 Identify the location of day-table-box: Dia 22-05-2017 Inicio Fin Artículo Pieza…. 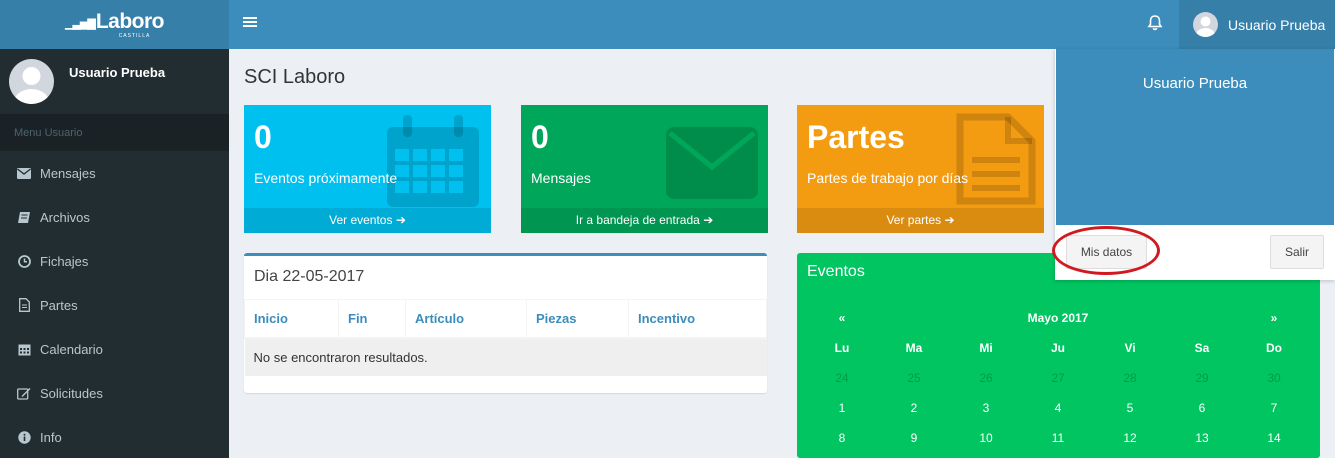
(505, 323).